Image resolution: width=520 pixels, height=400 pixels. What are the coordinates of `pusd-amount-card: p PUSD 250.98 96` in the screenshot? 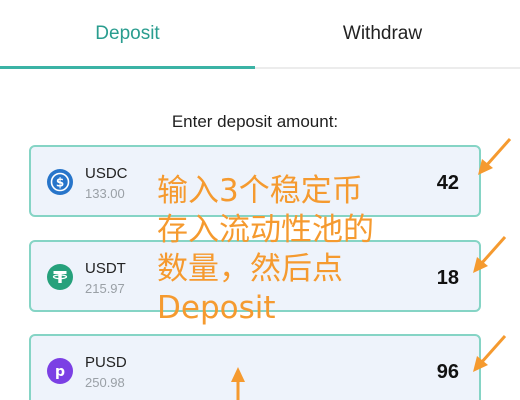 It's located at (255, 367).